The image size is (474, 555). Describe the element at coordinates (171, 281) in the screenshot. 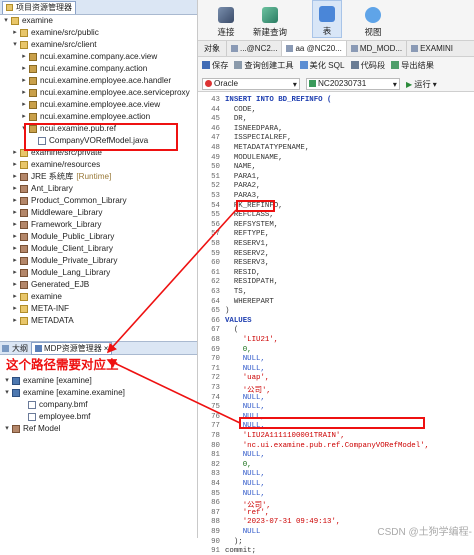

I see `arrow-refclass` at that location.